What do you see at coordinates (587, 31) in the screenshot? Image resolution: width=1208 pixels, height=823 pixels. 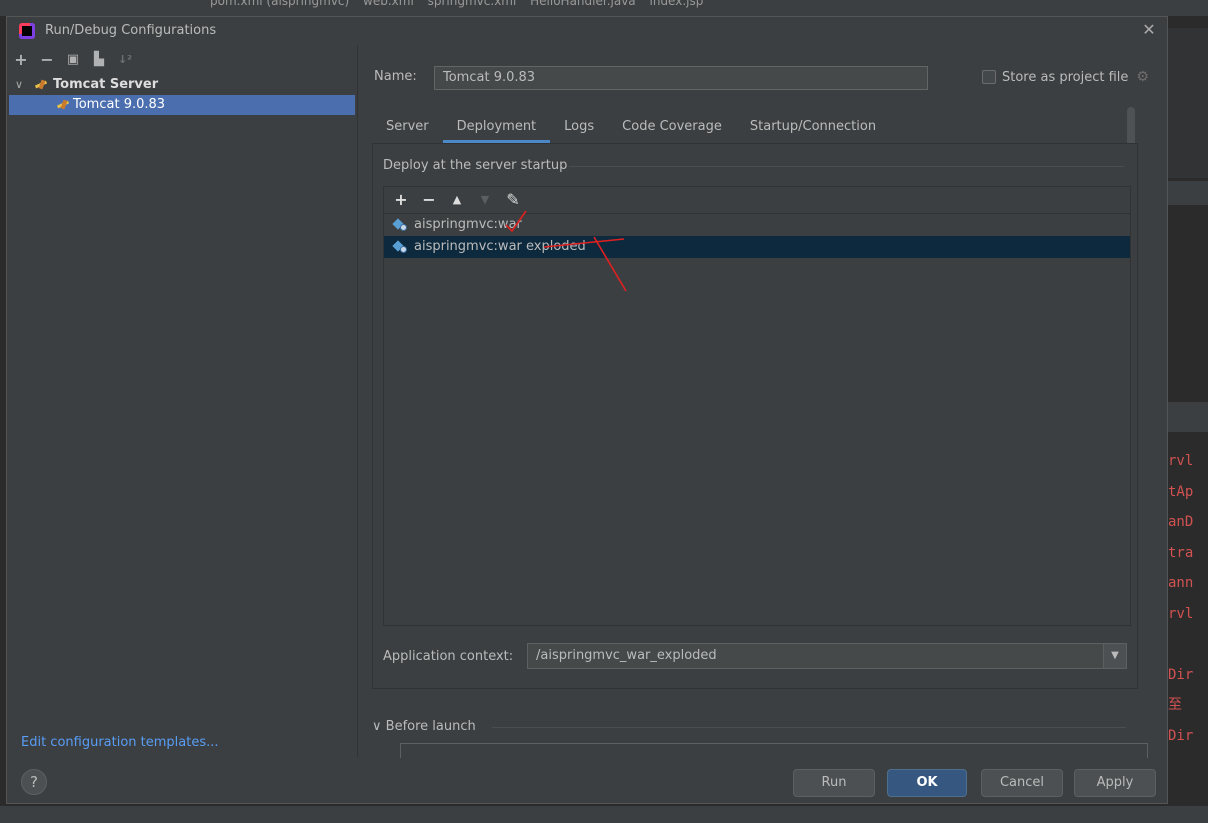 I see `dialog-title-bar: Run/Debug Configurations ✕` at bounding box center [587, 31].